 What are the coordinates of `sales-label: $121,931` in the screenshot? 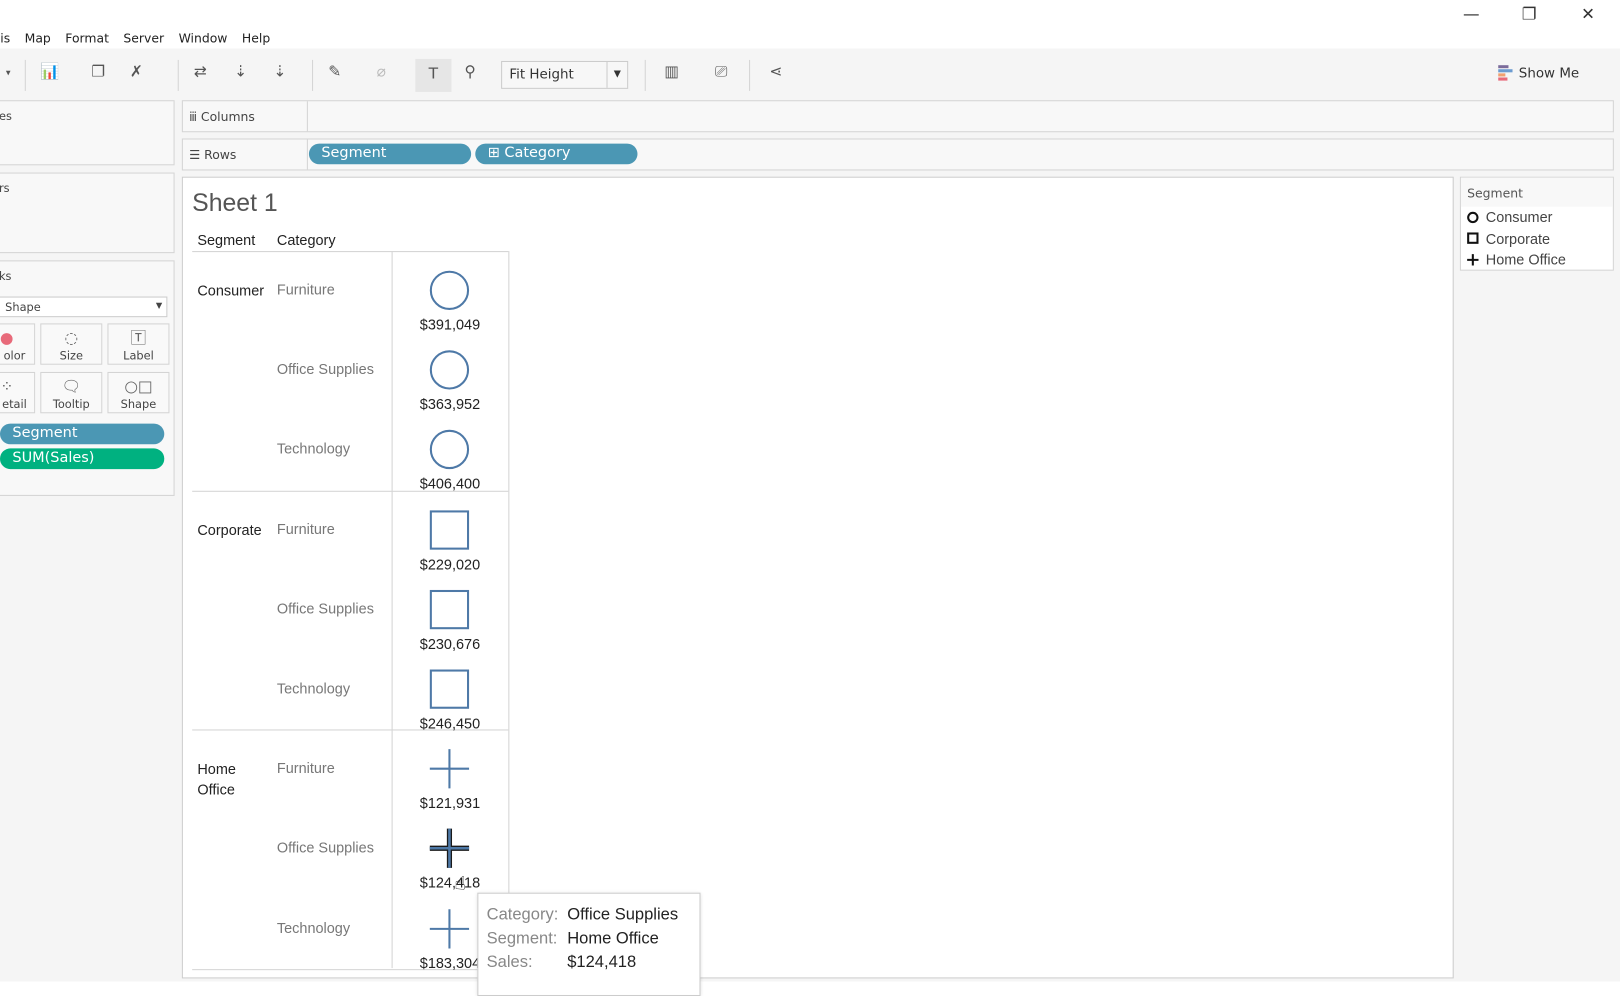 It's located at (450, 803).